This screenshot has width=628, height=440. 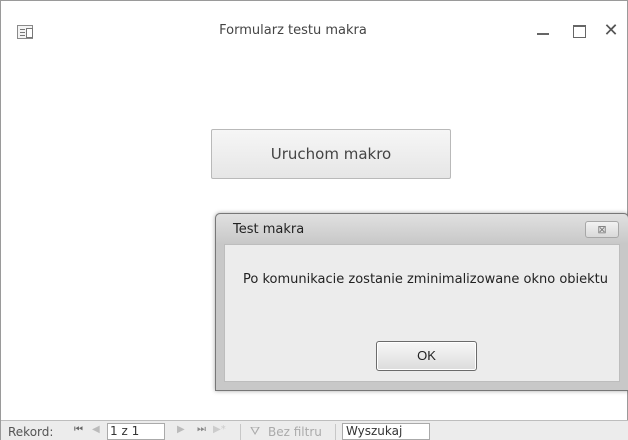 What do you see at coordinates (293, 30) in the screenshot?
I see `window-title: Formularz testu makra` at bounding box center [293, 30].